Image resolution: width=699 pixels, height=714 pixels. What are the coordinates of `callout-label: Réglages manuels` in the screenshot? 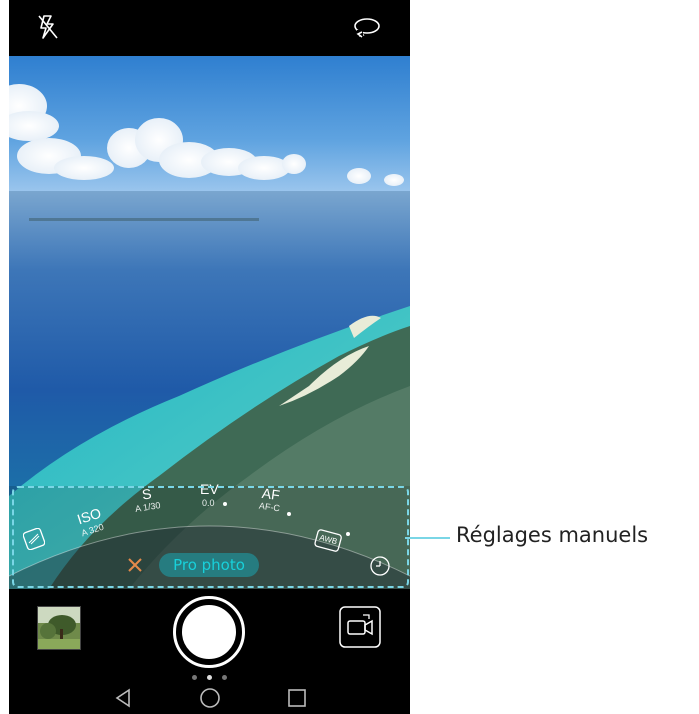 It's located at (552, 535).